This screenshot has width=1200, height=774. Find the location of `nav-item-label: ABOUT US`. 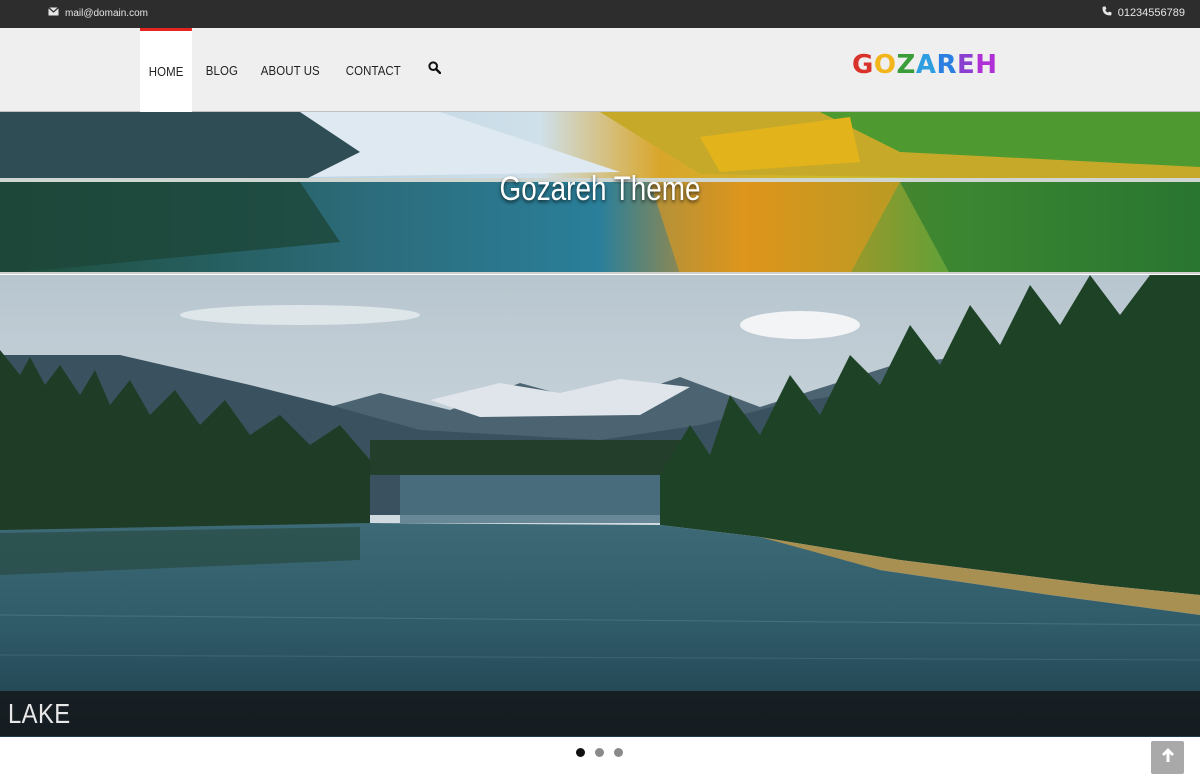

nav-item-label: ABOUT US is located at coordinates (290, 70).